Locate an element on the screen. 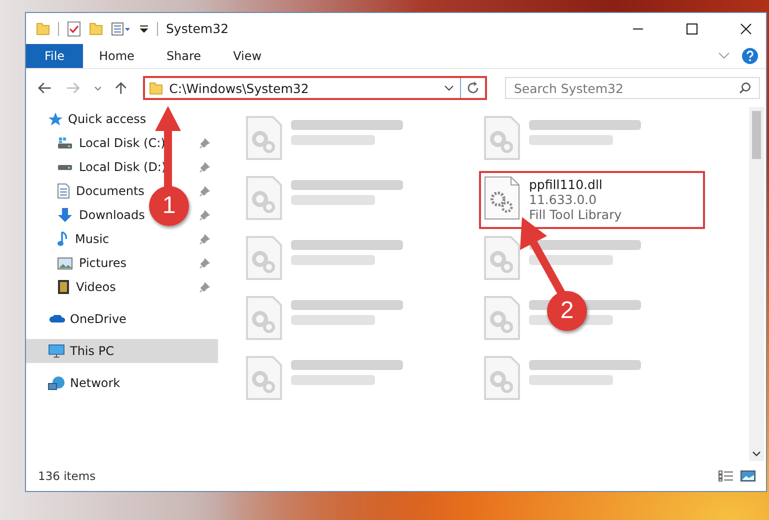 The height and width of the screenshot is (520, 769). sidebar-item: Quick access is located at coordinates (122, 119).